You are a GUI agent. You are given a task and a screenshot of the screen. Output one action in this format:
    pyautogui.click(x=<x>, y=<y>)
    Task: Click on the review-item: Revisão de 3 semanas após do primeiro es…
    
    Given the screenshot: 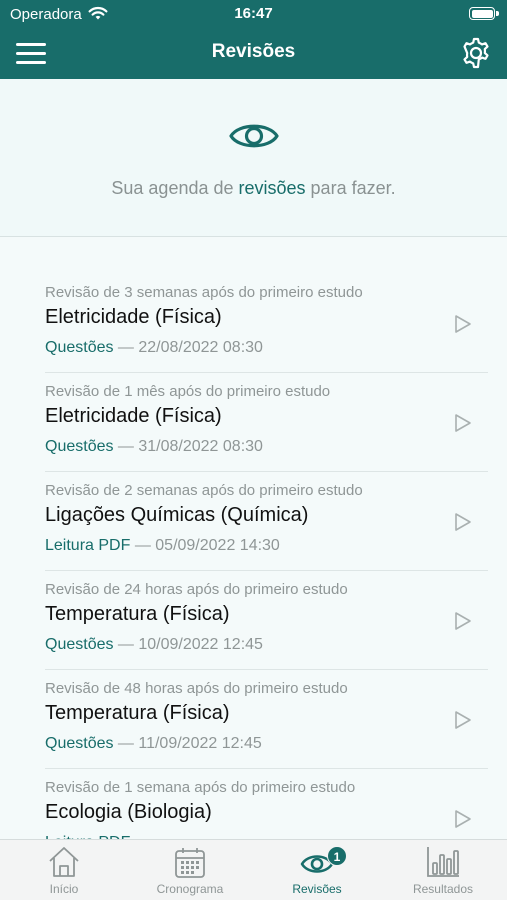 What is the action you would take?
    pyautogui.click(x=266, y=323)
    